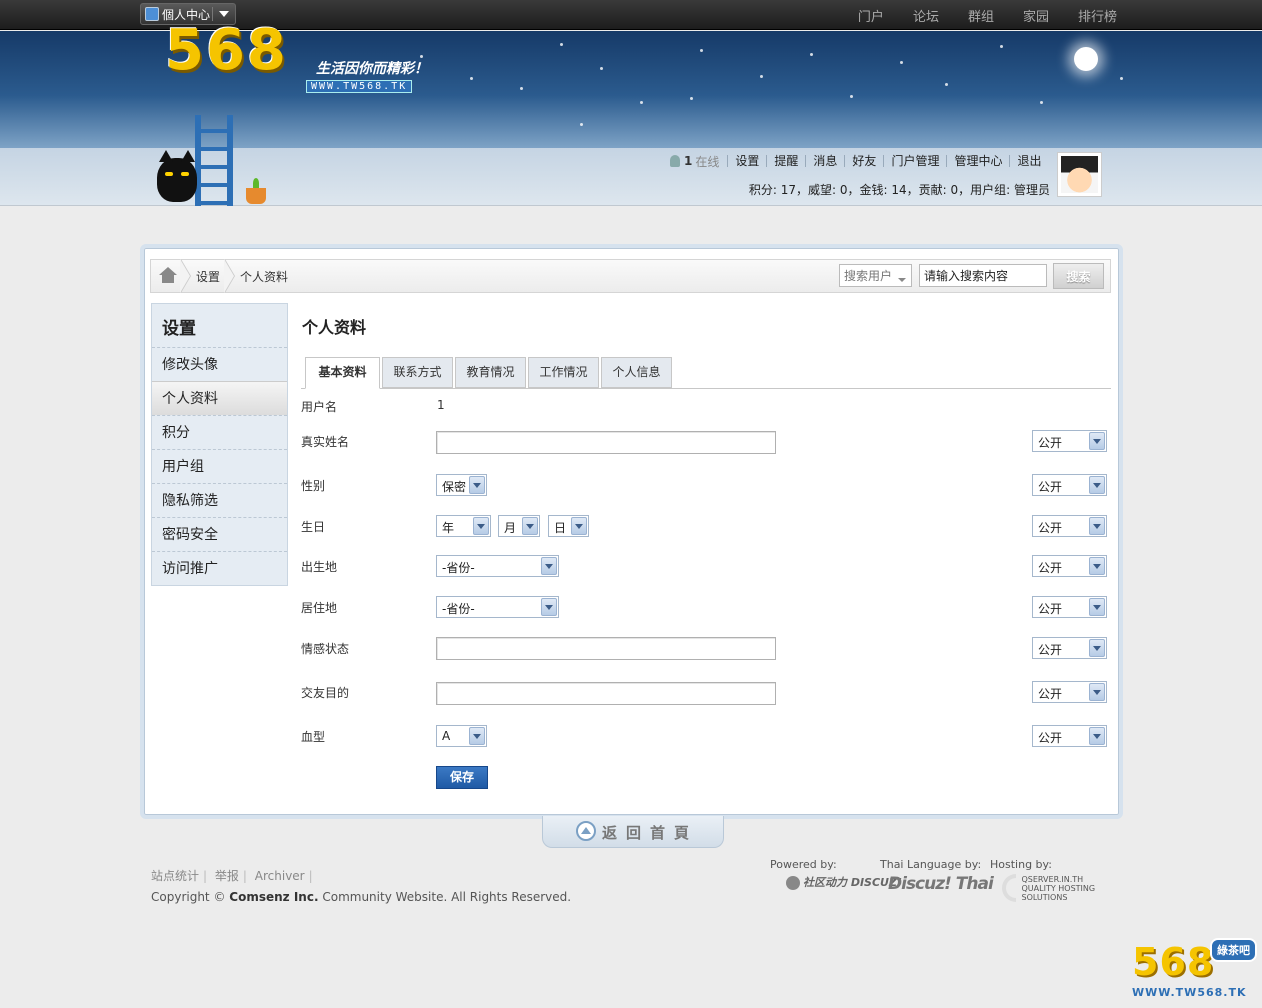 This screenshot has width=1262, height=1008. What do you see at coordinates (983, 275) in the screenshot?
I see `search-input` at bounding box center [983, 275].